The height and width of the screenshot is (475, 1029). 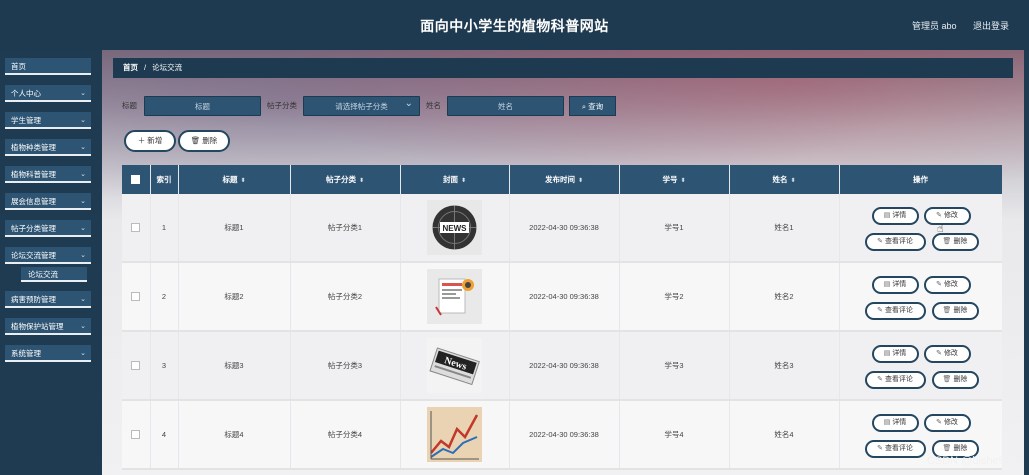 I want to click on select-all-checkbox, so click(x=136, y=179).